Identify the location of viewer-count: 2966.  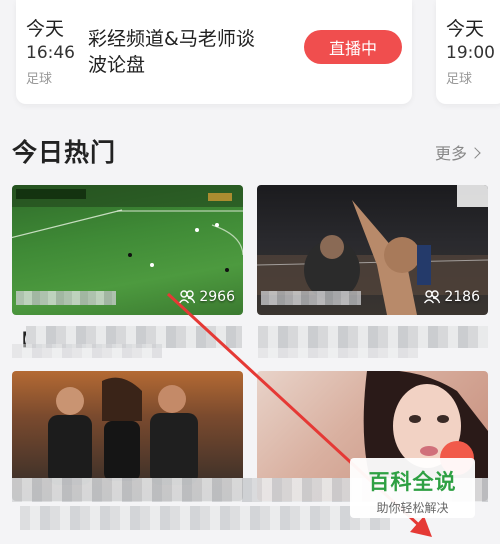
(207, 297).